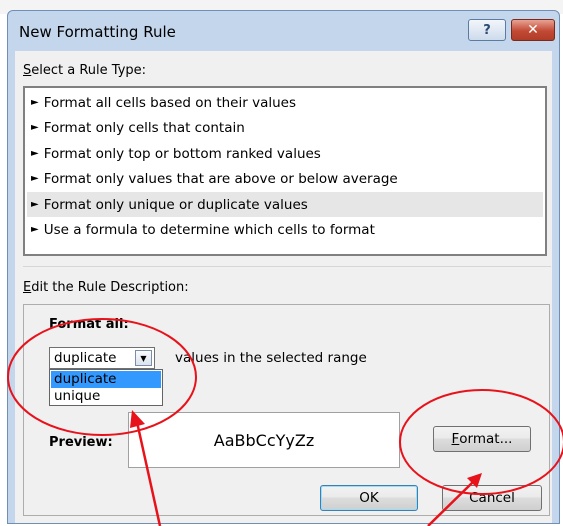 This screenshot has height=526, width=563. I want to click on ok-button: OK, so click(369, 498).